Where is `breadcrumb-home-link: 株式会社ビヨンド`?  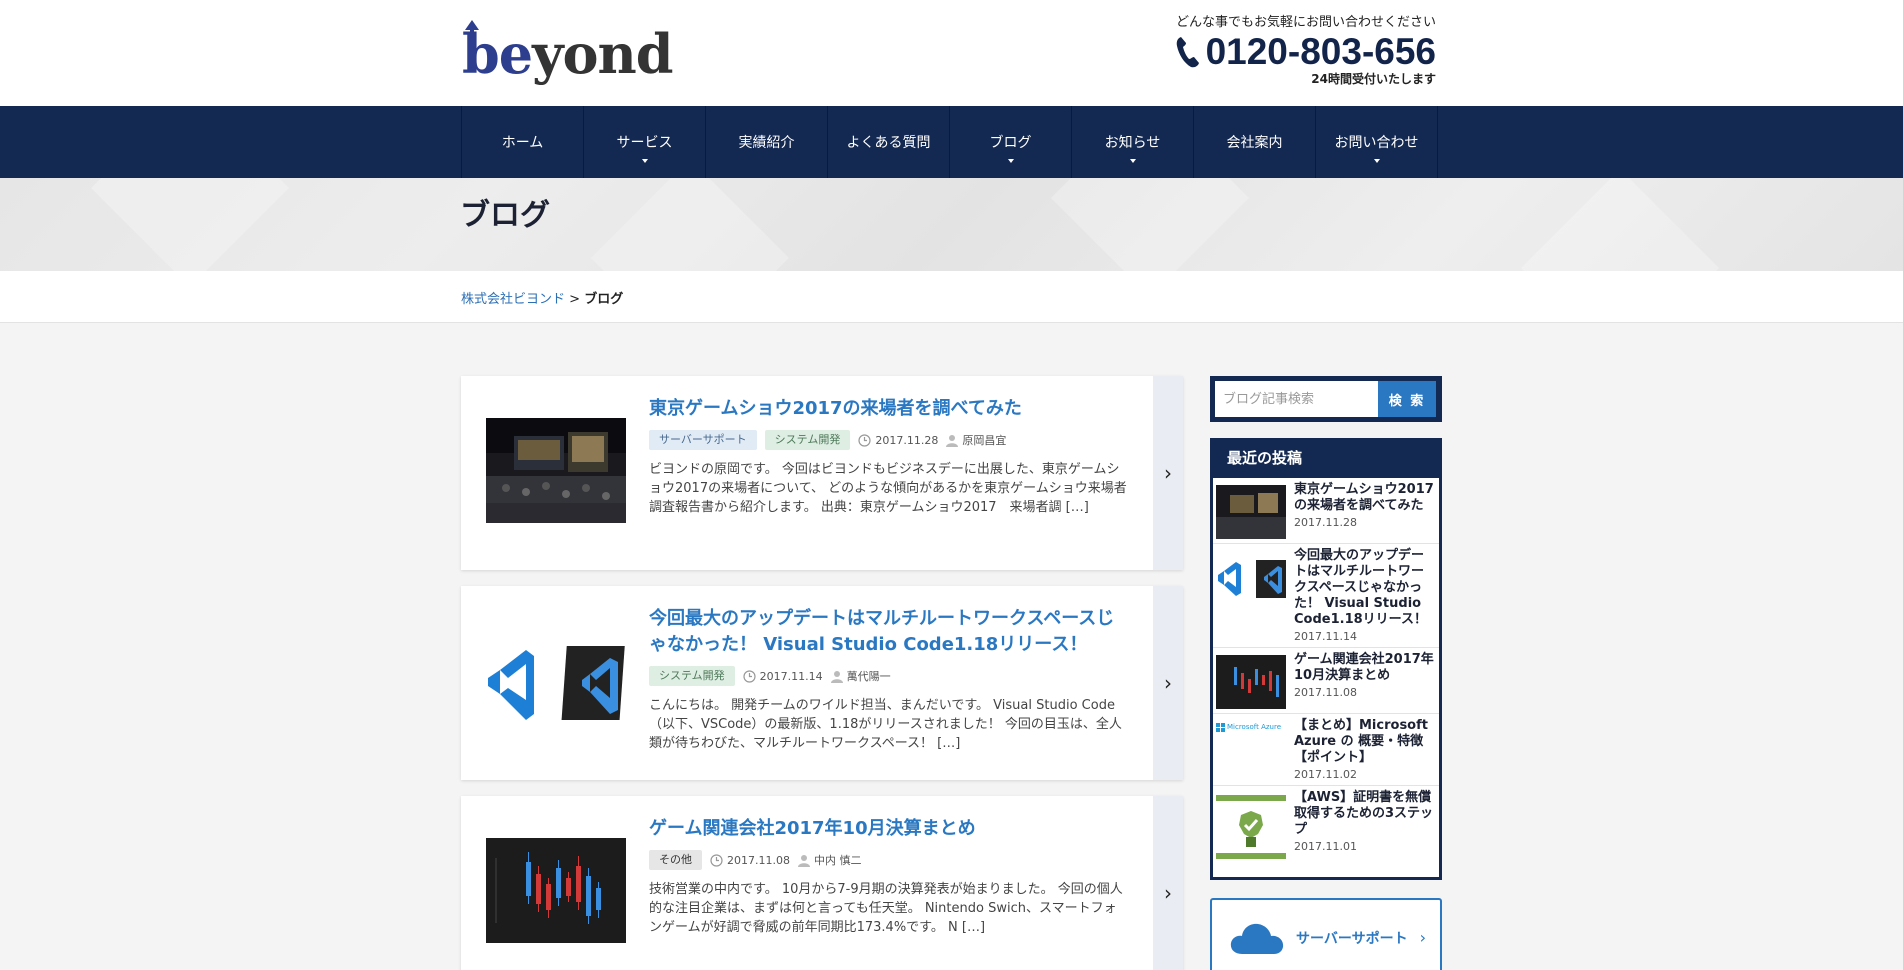 breadcrumb-home-link: 株式会社ビヨンド is located at coordinates (513, 299).